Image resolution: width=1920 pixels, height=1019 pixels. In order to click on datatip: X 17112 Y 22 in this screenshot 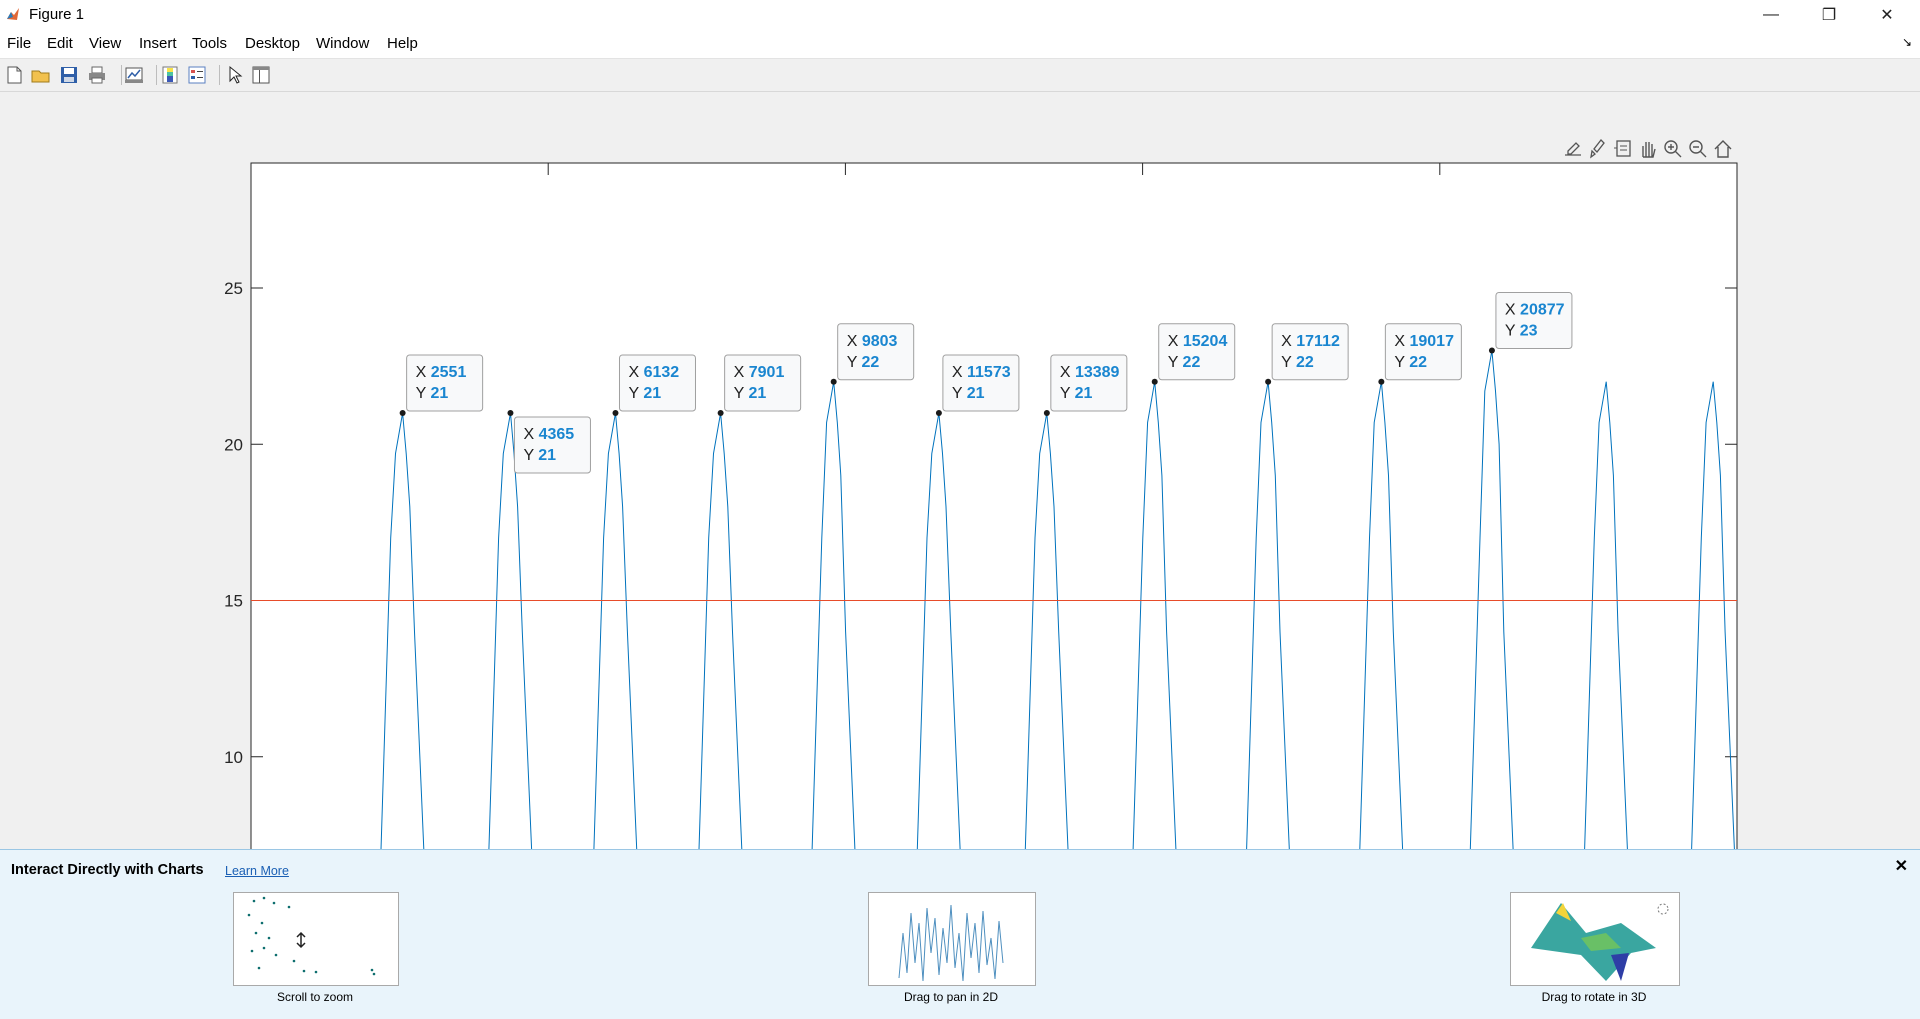, I will do `click(1307, 354)`.